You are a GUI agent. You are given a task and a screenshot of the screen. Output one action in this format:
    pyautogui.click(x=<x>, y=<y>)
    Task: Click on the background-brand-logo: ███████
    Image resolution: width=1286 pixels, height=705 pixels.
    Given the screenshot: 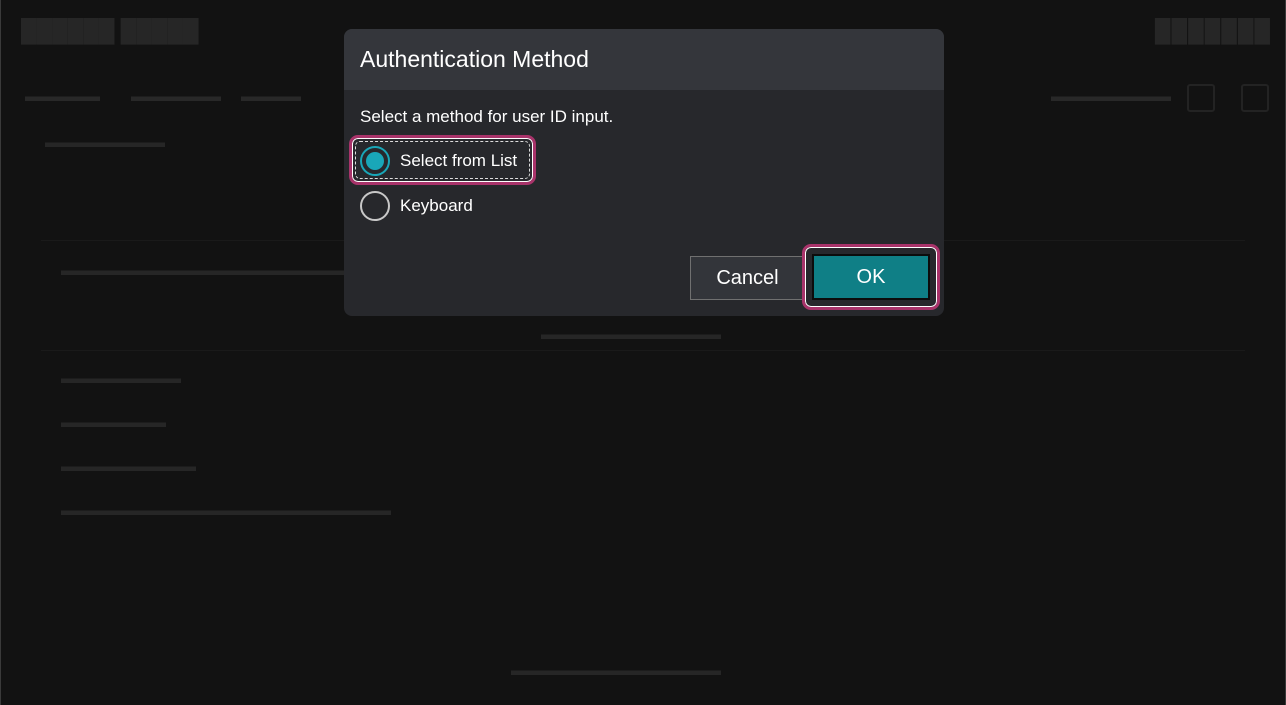 What is the action you would take?
    pyautogui.click(x=1212, y=30)
    